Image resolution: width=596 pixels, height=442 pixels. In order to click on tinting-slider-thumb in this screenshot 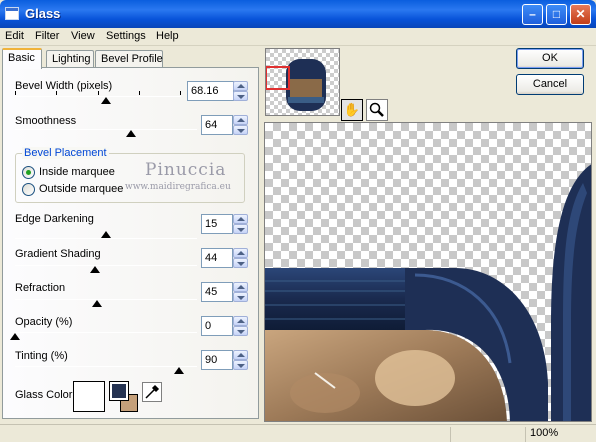, I will do `click(178, 370)`.